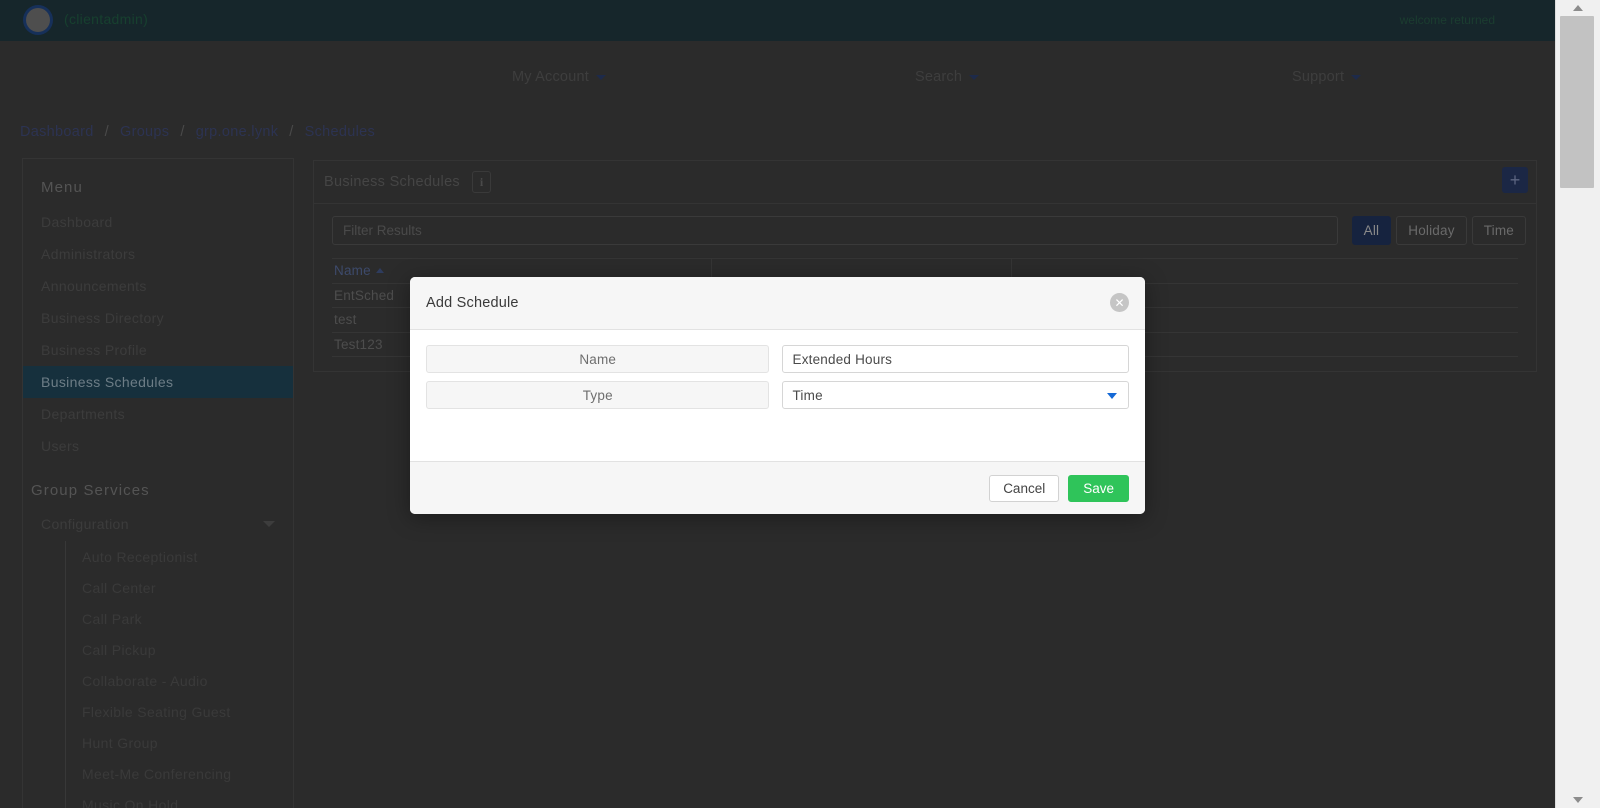  What do you see at coordinates (777, 20) in the screenshot?
I see `brand-bar: (clientadmin) welcome returned` at bounding box center [777, 20].